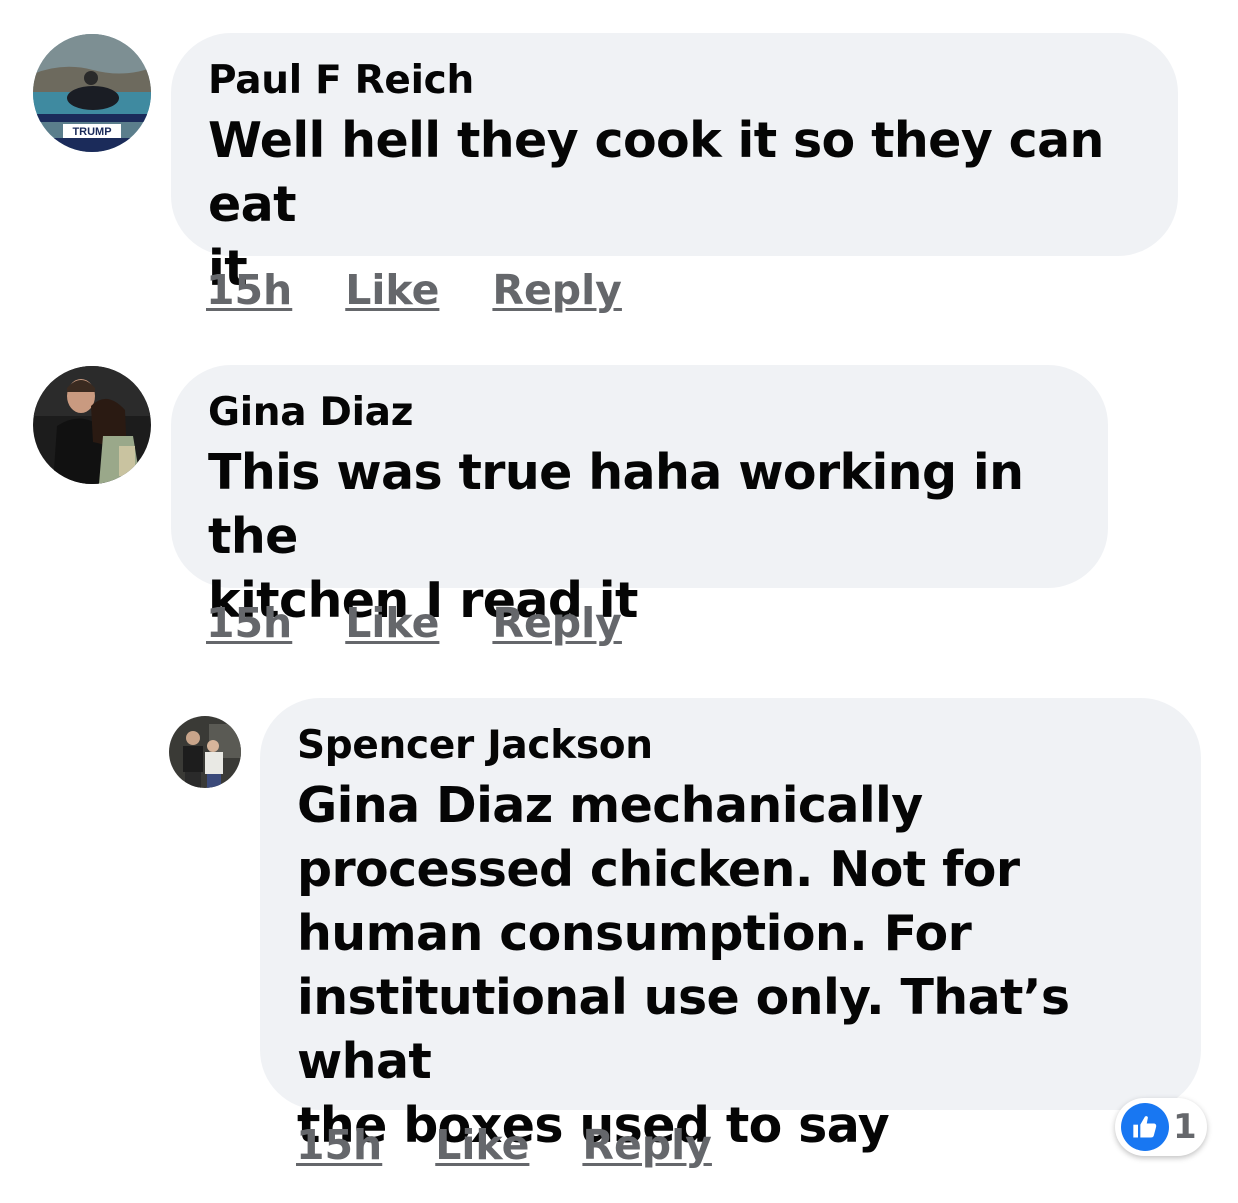  What do you see at coordinates (425, 805) in the screenshot?
I see `mention-link: Gina Diaz` at bounding box center [425, 805].